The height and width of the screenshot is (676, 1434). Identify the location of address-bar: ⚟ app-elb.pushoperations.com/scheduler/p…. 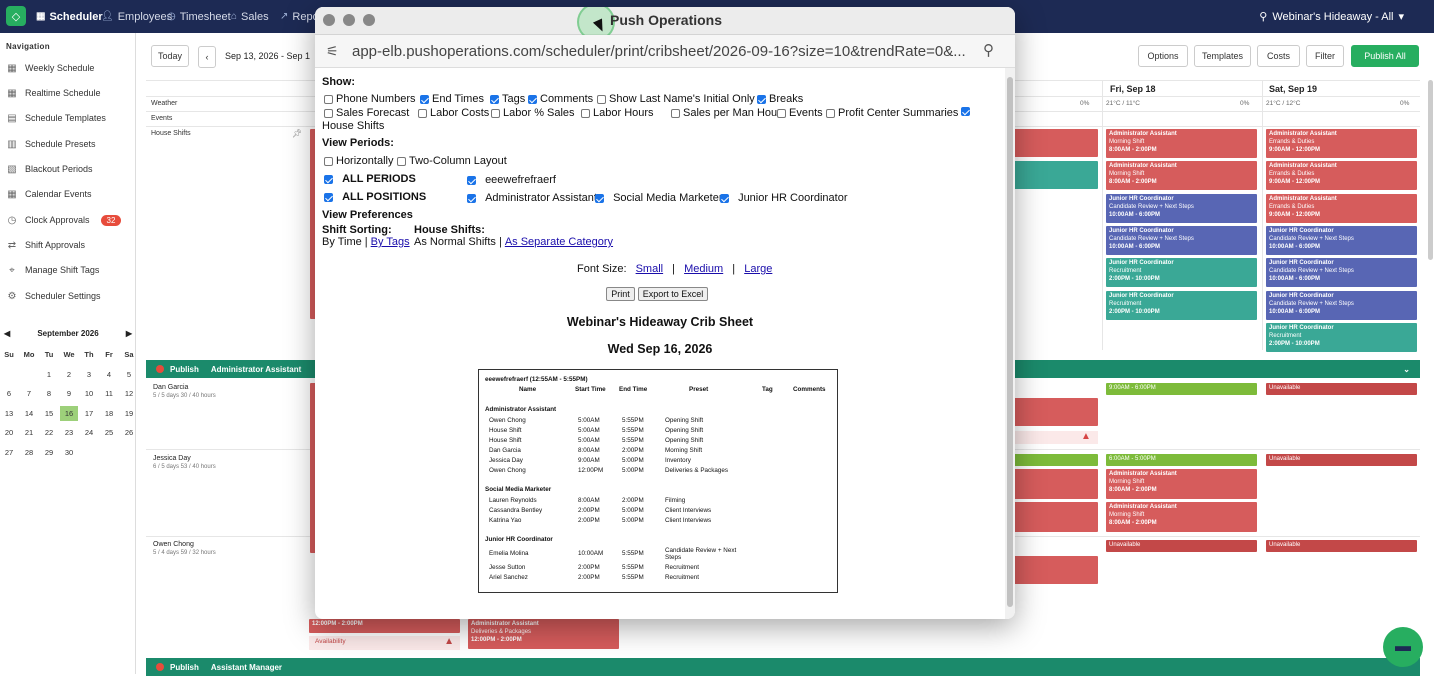
(665, 51).